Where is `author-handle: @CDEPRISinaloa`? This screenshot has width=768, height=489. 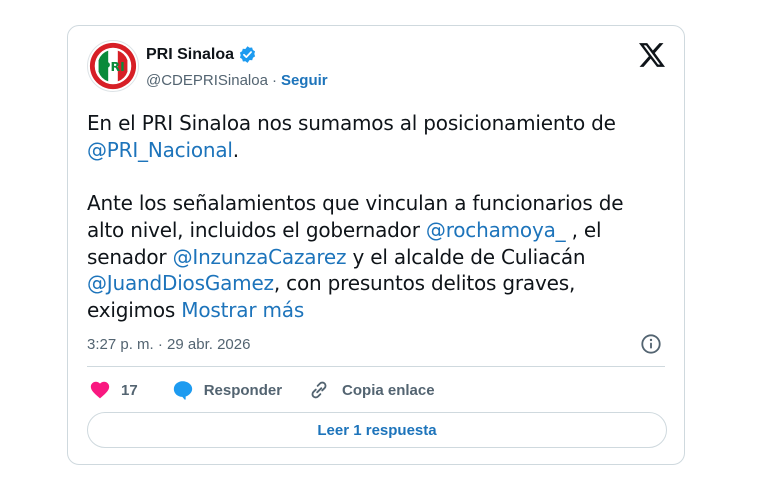 author-handle: @CDEPRISinaloa is located at coordinates (207, 80).